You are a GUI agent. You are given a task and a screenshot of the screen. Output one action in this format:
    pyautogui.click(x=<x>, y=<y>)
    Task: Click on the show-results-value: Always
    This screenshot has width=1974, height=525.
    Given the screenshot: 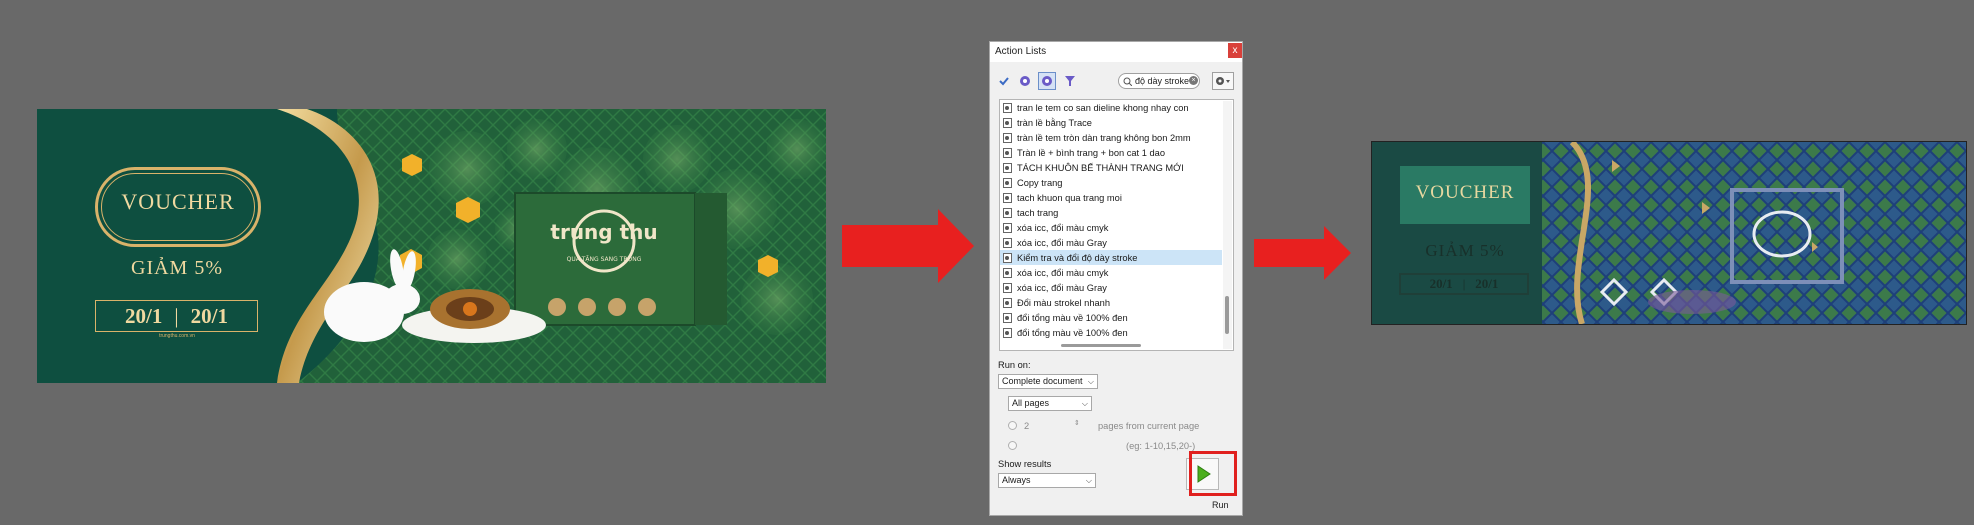 What is the action you would take?
    pyautogui.click(x=1016, y=480)
    